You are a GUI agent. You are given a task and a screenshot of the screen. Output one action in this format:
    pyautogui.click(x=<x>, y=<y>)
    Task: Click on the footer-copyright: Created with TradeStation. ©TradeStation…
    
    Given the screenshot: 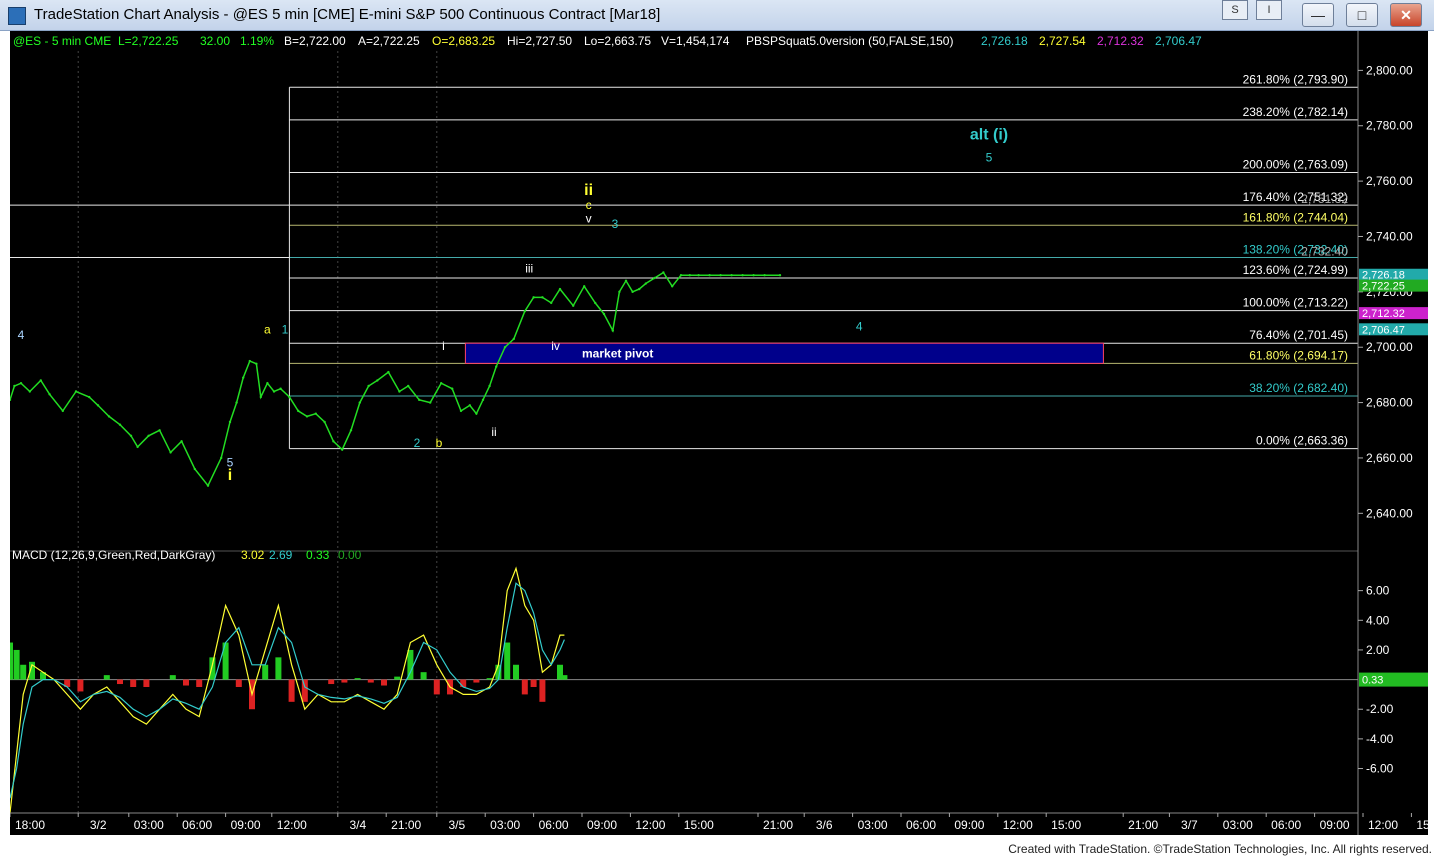 What is the action you would take?
    pyautogui.click(x=1220, y=849)
    